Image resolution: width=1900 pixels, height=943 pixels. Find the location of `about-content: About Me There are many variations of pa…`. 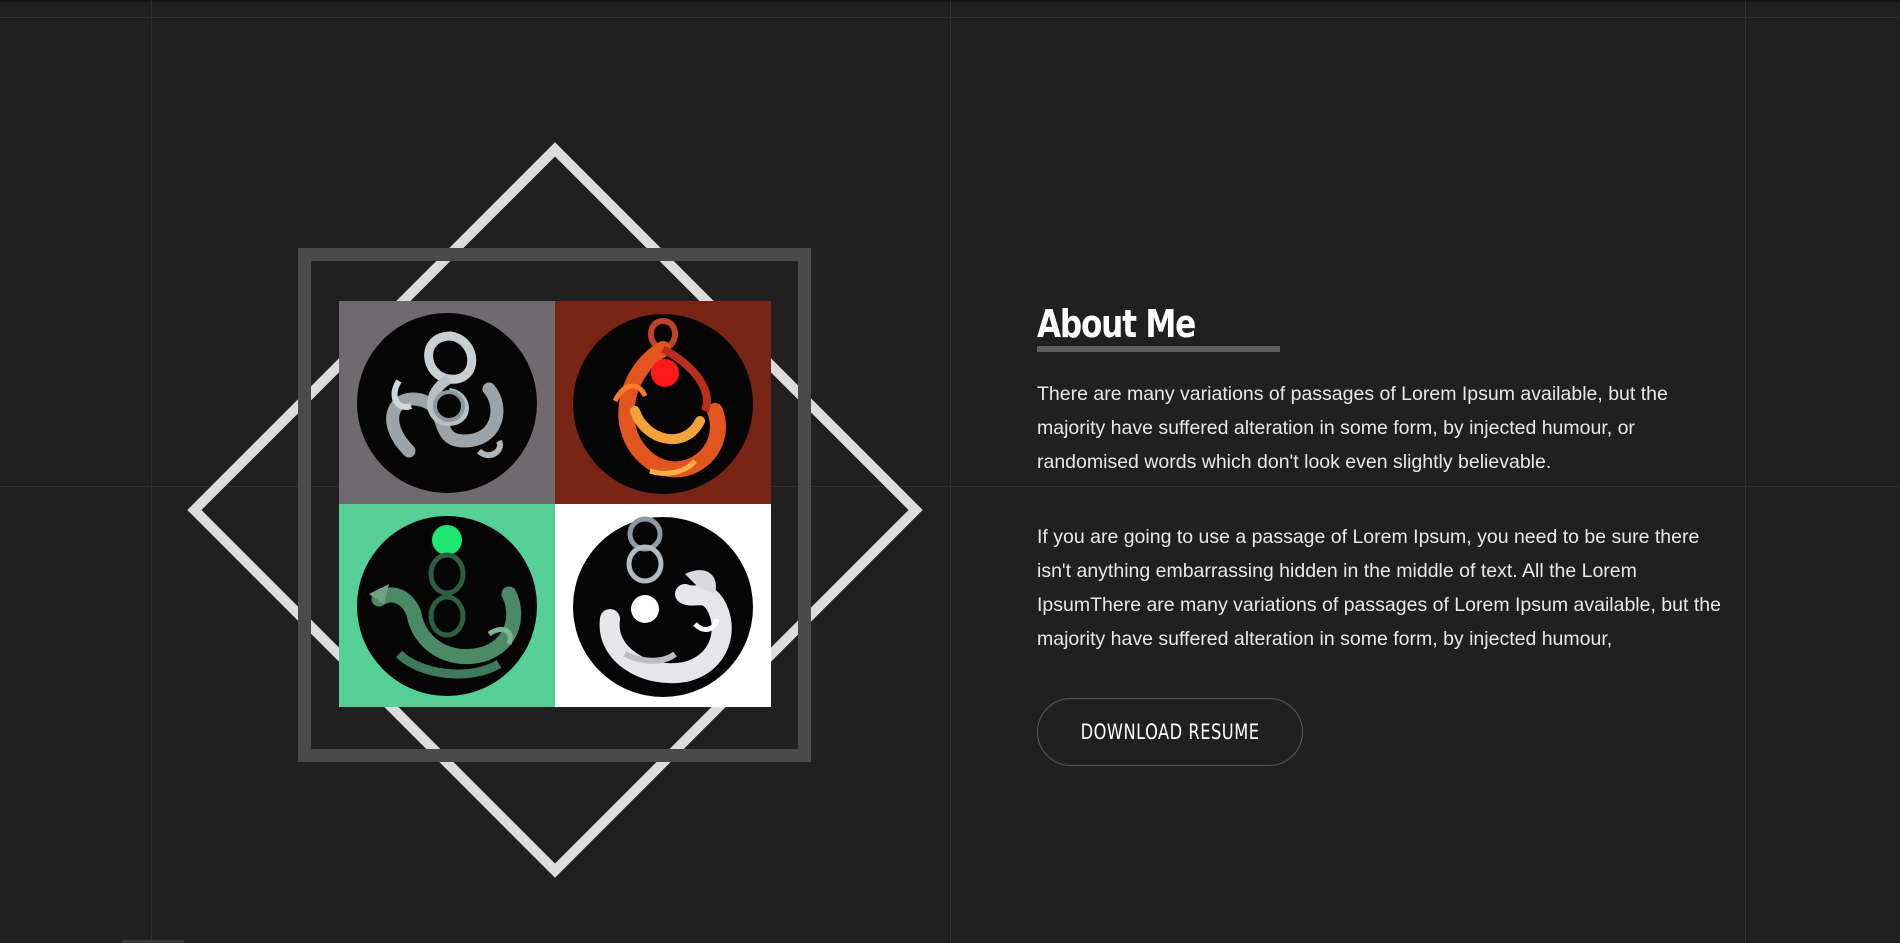

about-content: About Me There are many variations of pa… is located at coordinates (1387, 475).